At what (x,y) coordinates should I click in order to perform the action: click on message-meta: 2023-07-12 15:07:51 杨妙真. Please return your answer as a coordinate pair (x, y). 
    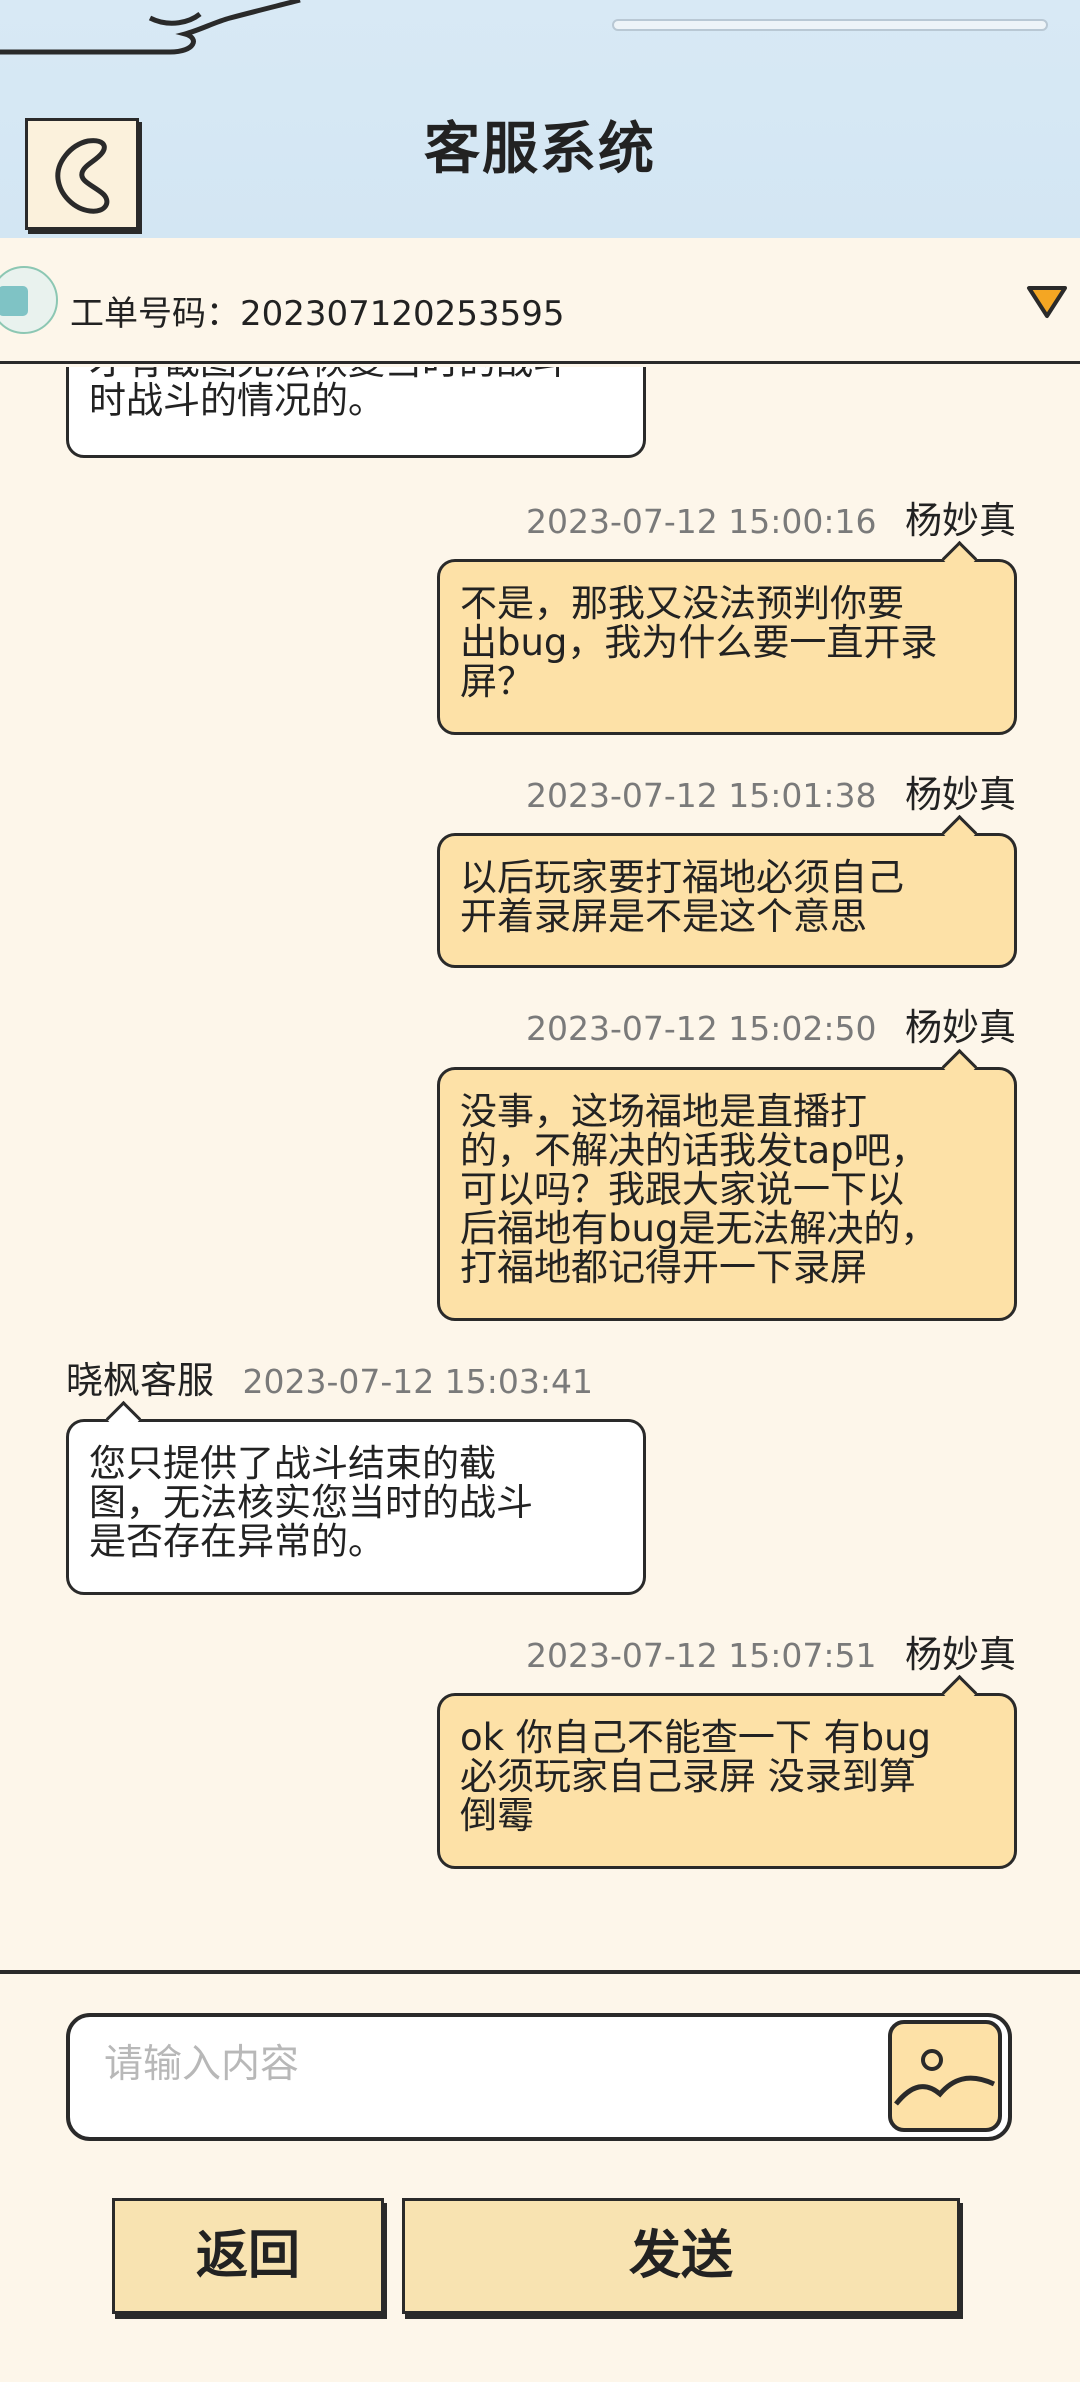
    Looking at the image, I should click on (771, 1651).